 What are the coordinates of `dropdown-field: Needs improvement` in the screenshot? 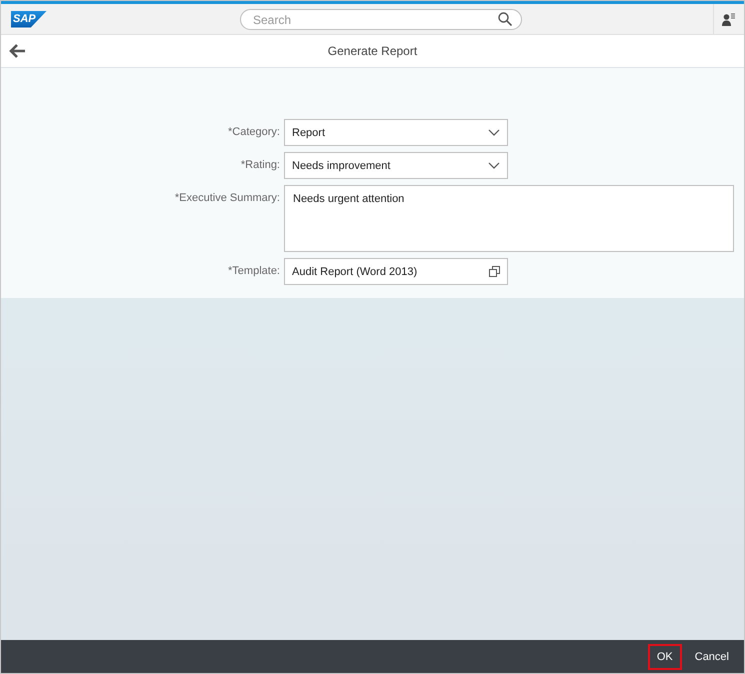 It's located at (396, 165).